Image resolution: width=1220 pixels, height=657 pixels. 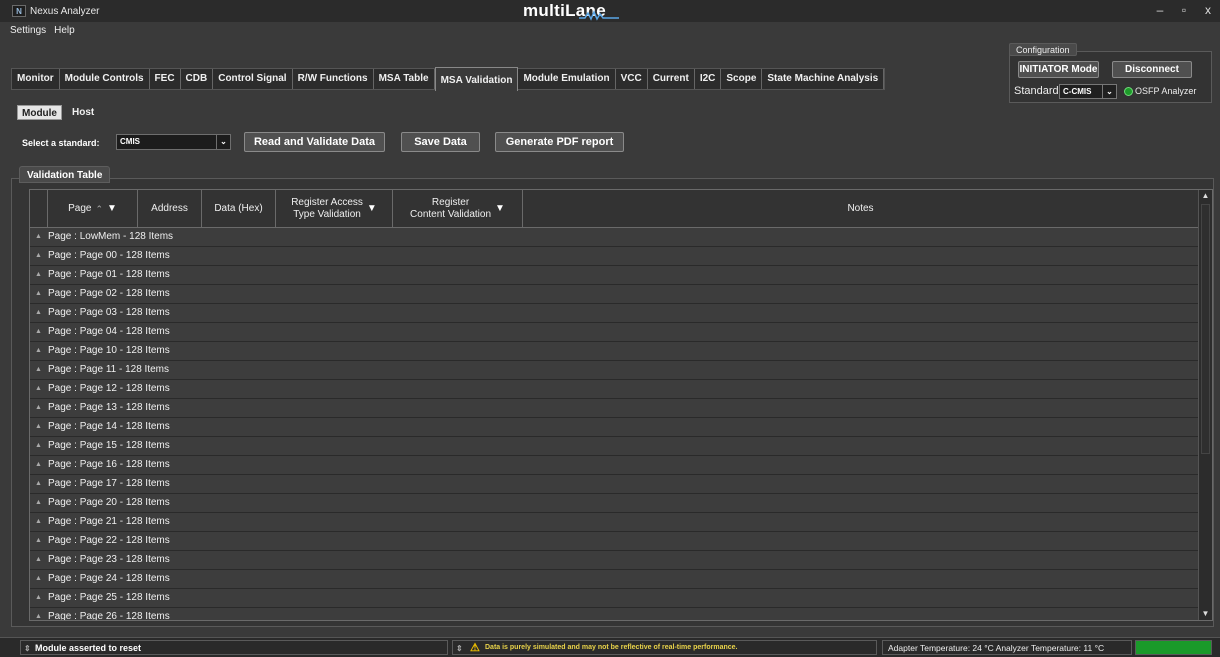 I want to click on configuration-title: Configuration, so click(x=1043, y=49).